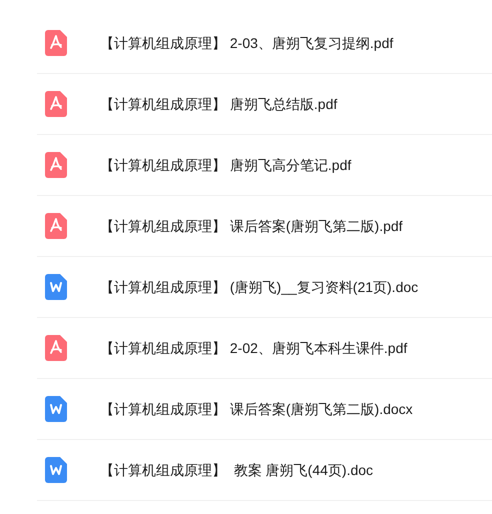 The width and height of the screenshot is (492, 514). What do you see at coordinates (256, 409) in the screenshot?
I see `file-name: 【计算机组成原理】 课后答案(唐朔飞第二版).docx` at bounding box center [256, 409].